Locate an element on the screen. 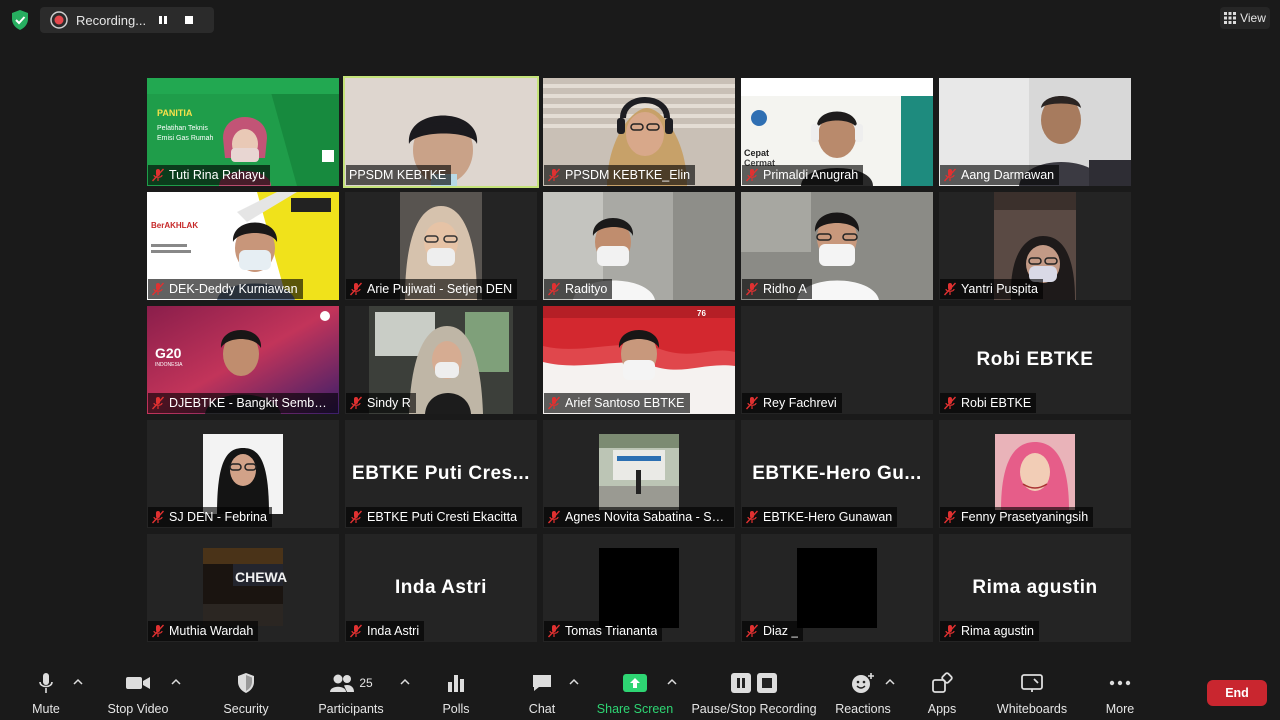  pause-stop-recording-icon is located at coordinates (754, 683).